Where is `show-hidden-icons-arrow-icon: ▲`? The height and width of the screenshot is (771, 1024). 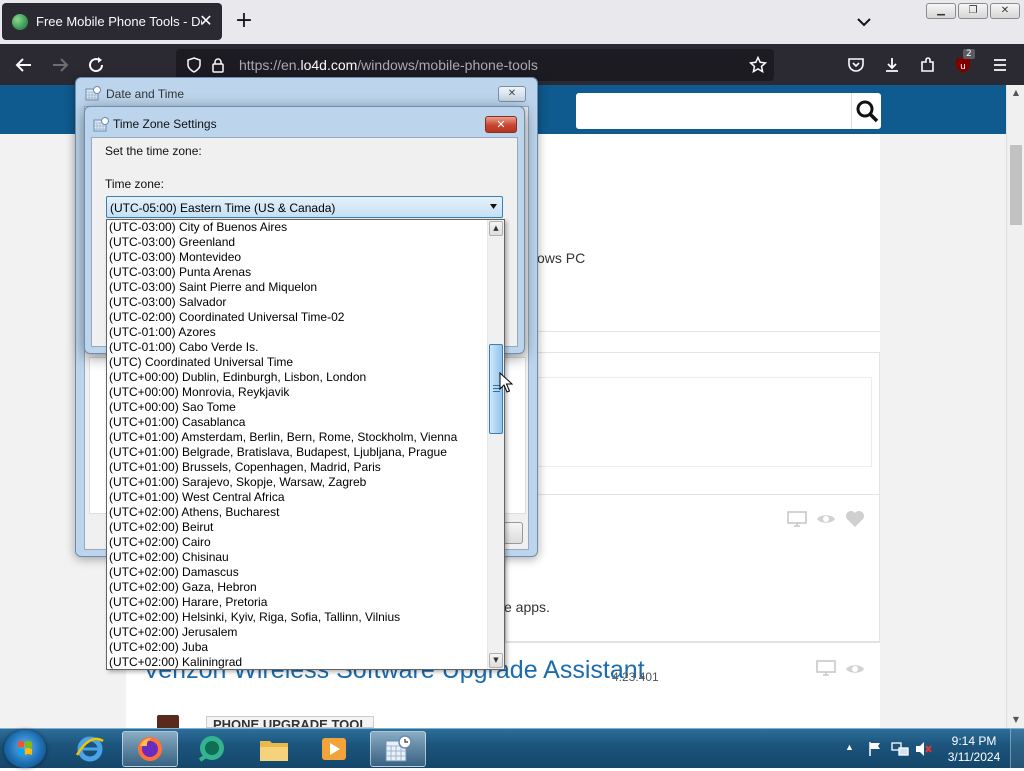 show-hidden-icons-arrow-icon: ▲ is located at coordinates (849, 747).